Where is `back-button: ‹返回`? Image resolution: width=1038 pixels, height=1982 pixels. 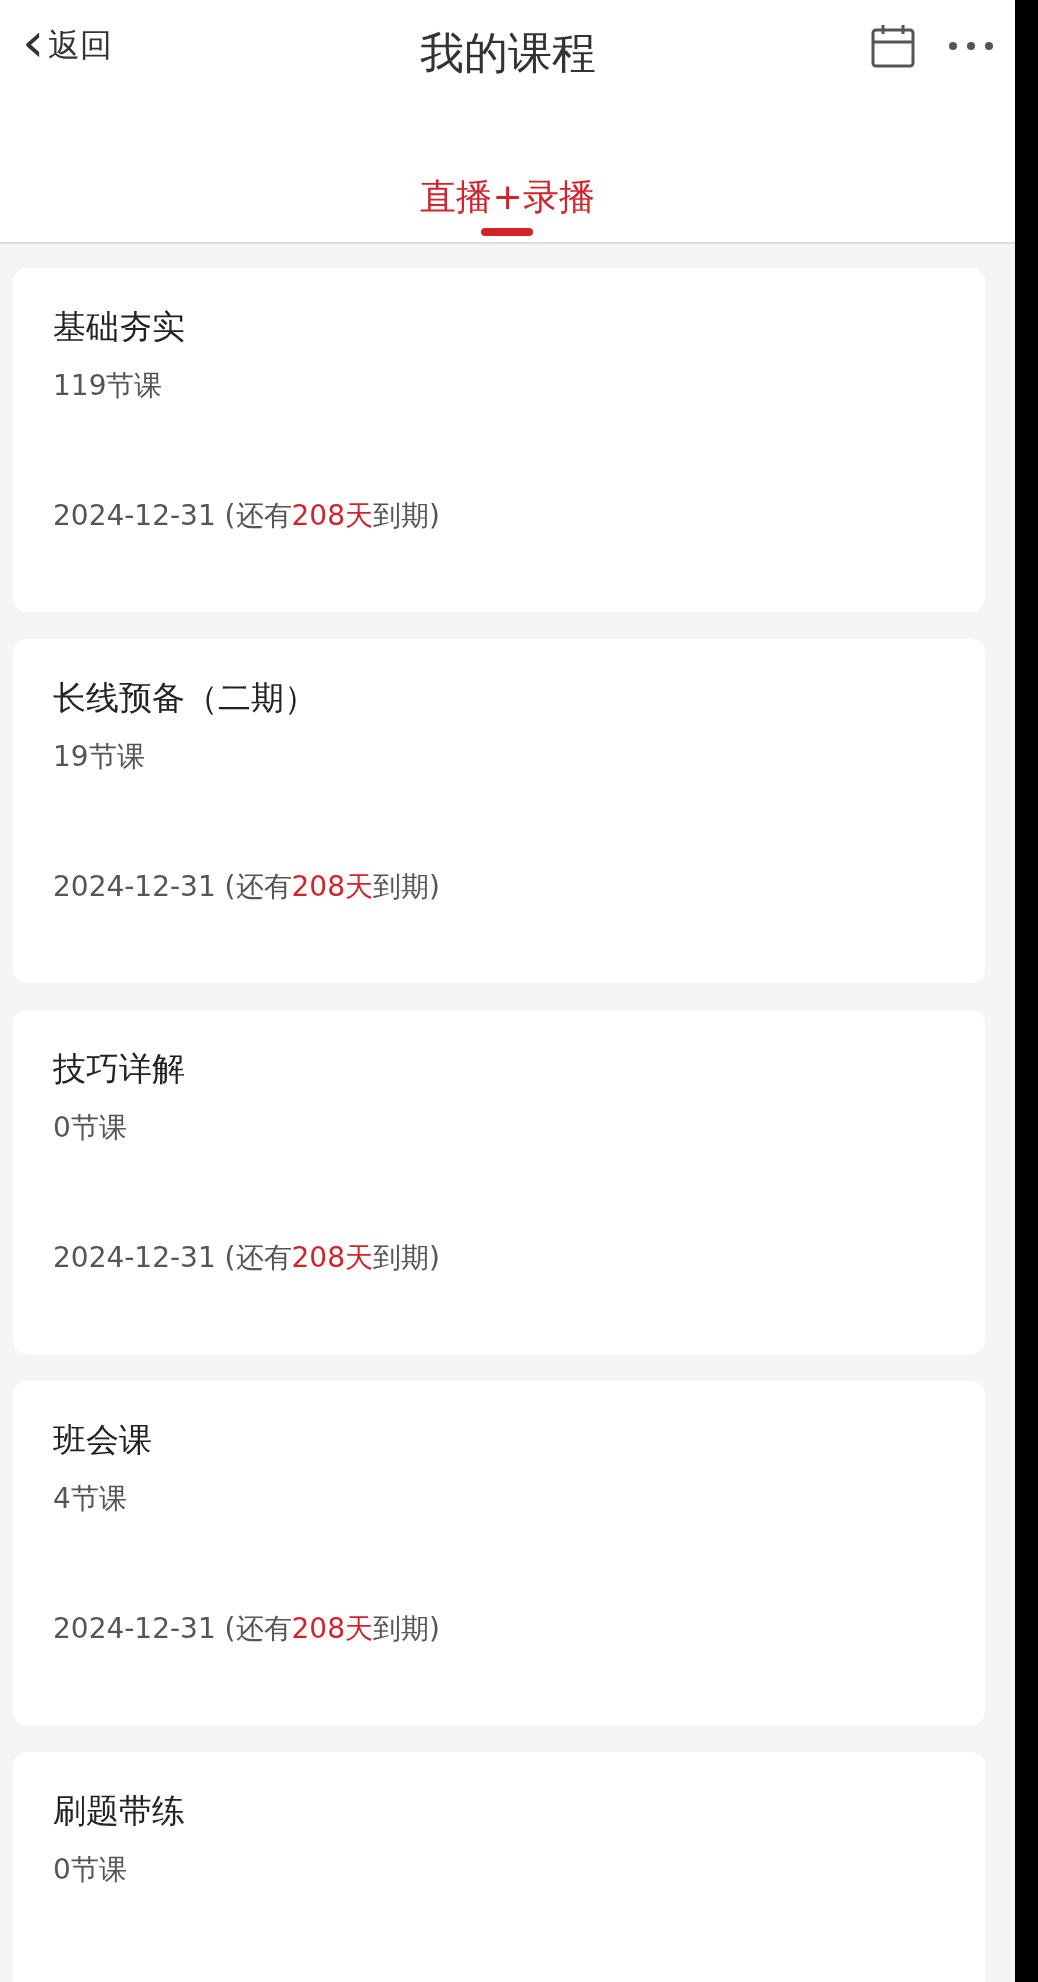
back-button: ‹返回 is located at coordinates (67, 46).